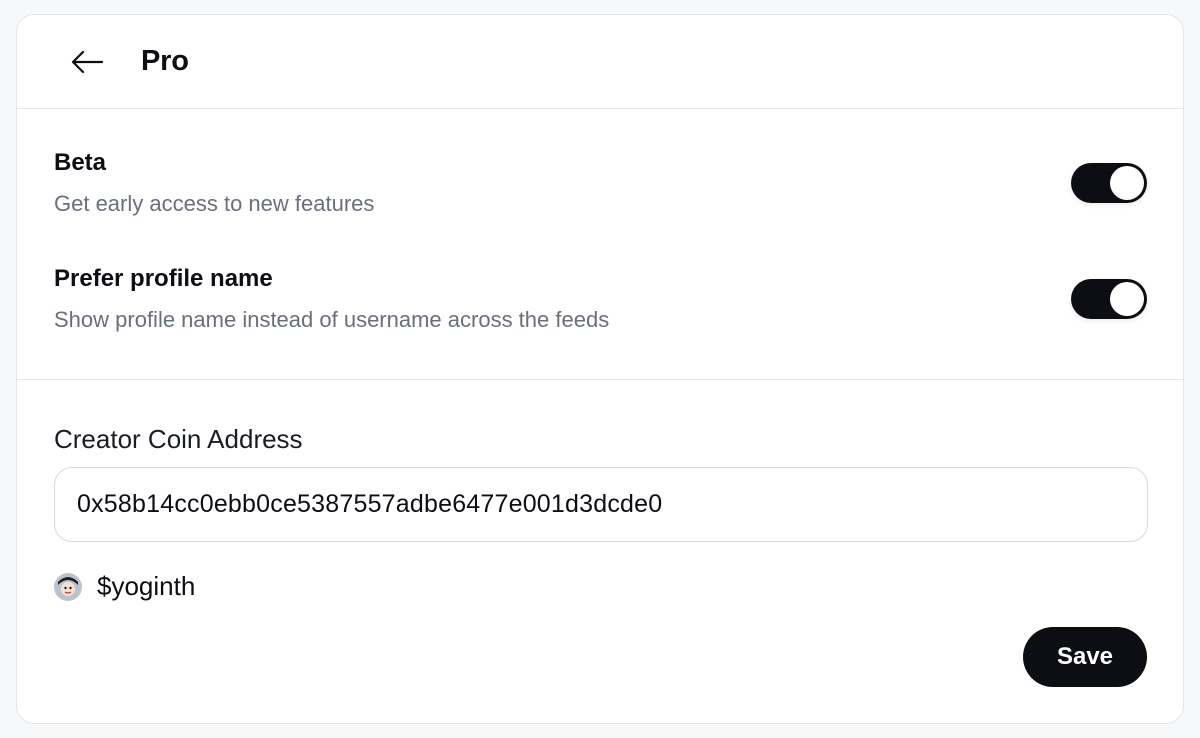 This screenshot has height=738, width=1200. What do you see at coordinates (214, 203) in the screenshot?
I see `setting-description: Get early access to new features` at bounding box center [214, 203].